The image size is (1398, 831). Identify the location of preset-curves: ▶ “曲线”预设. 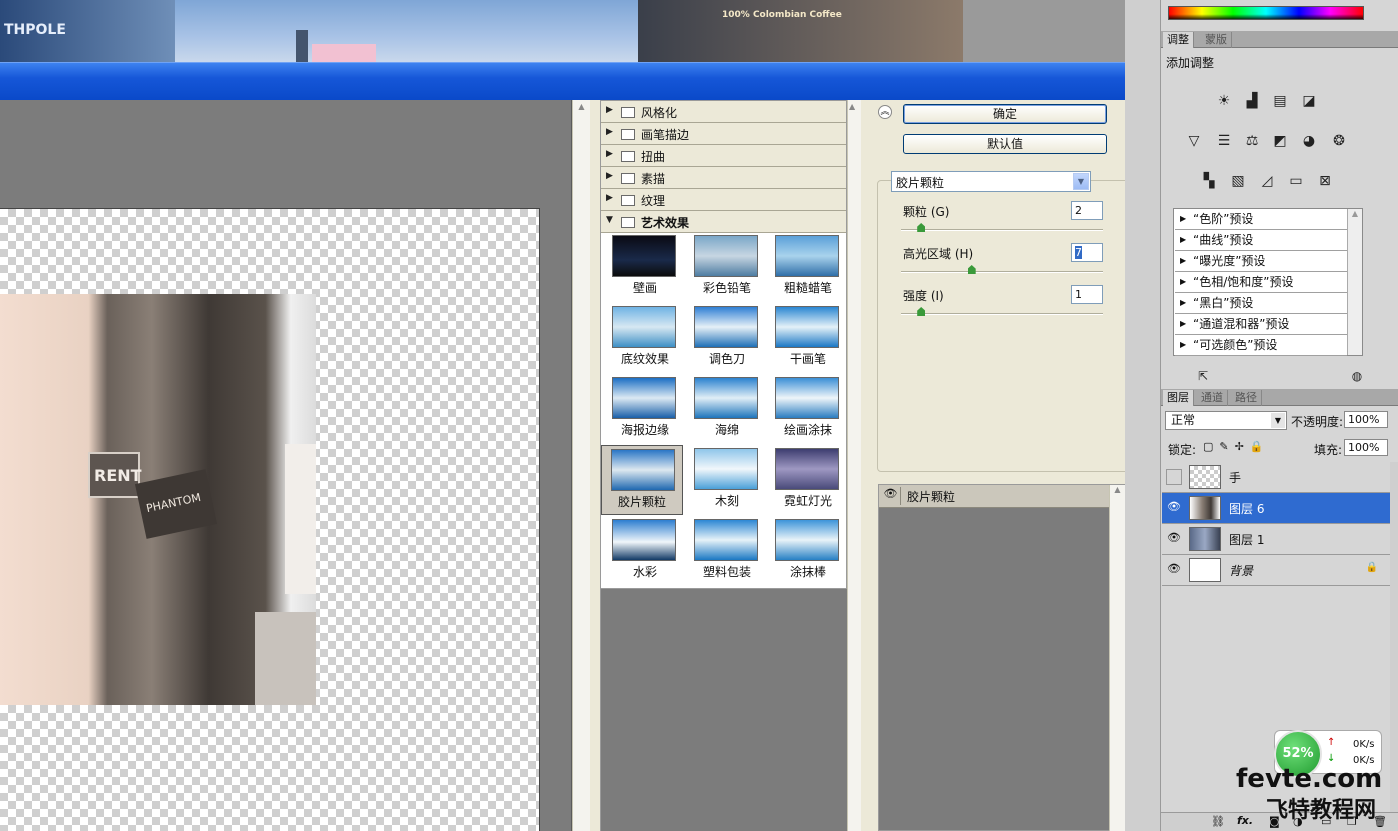
(1261, 240).